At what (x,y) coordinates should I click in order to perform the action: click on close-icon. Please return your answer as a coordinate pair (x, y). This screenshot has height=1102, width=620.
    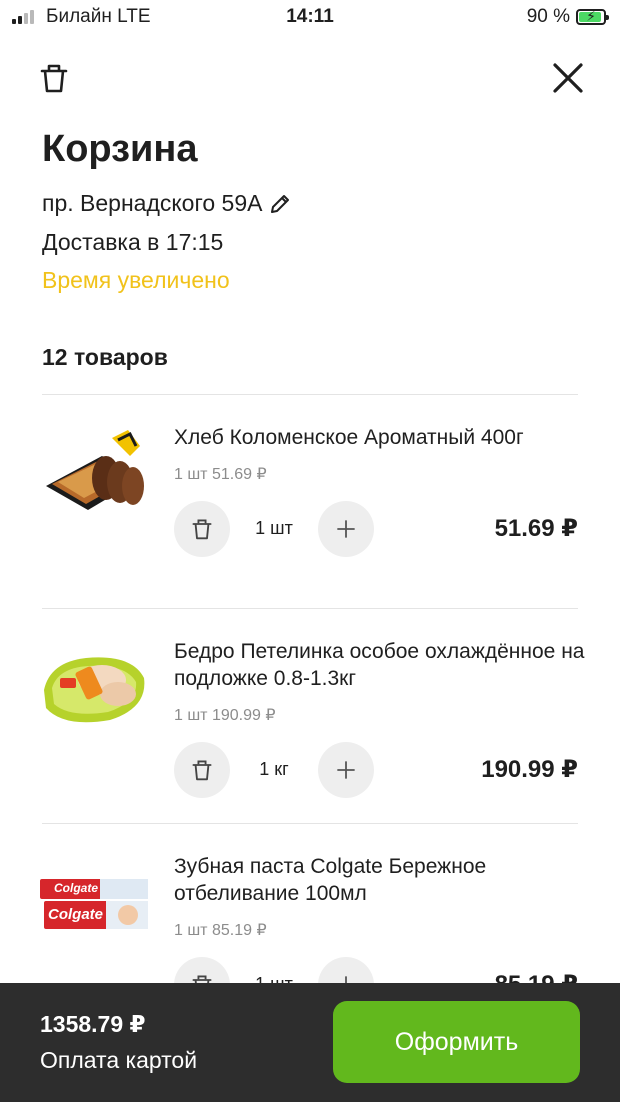
    Looking at the image, I should click on (568, 78).